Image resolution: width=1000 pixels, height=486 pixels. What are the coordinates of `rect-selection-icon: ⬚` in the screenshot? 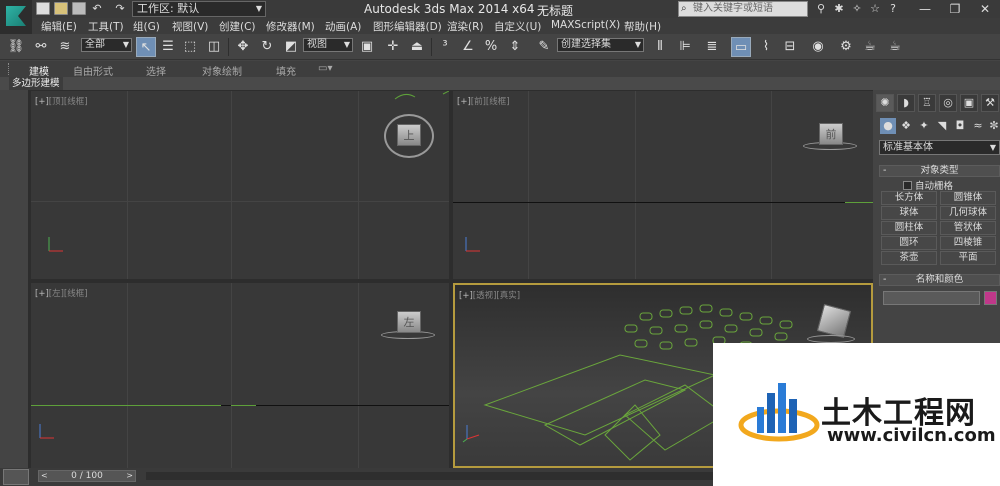 It's located at (190, 47).